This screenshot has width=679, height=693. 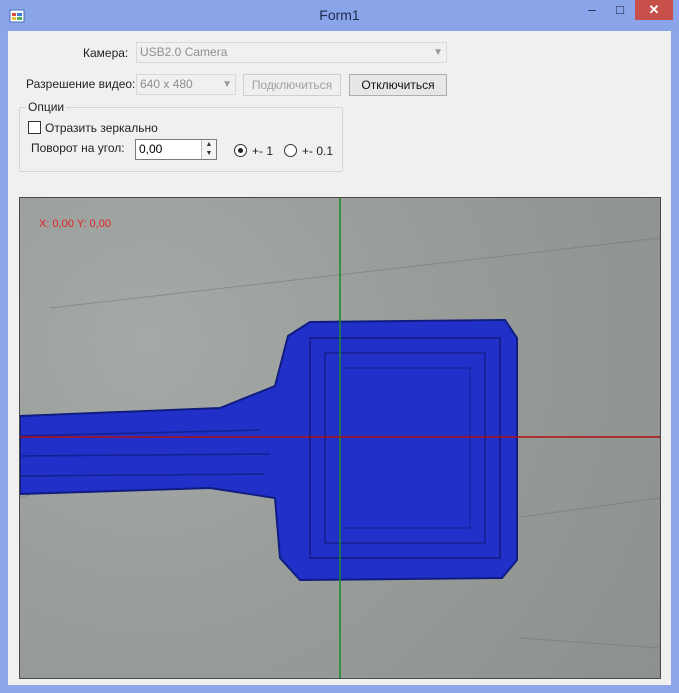 I want to click on minimize-button: ‒, so click(x=592, y=10).